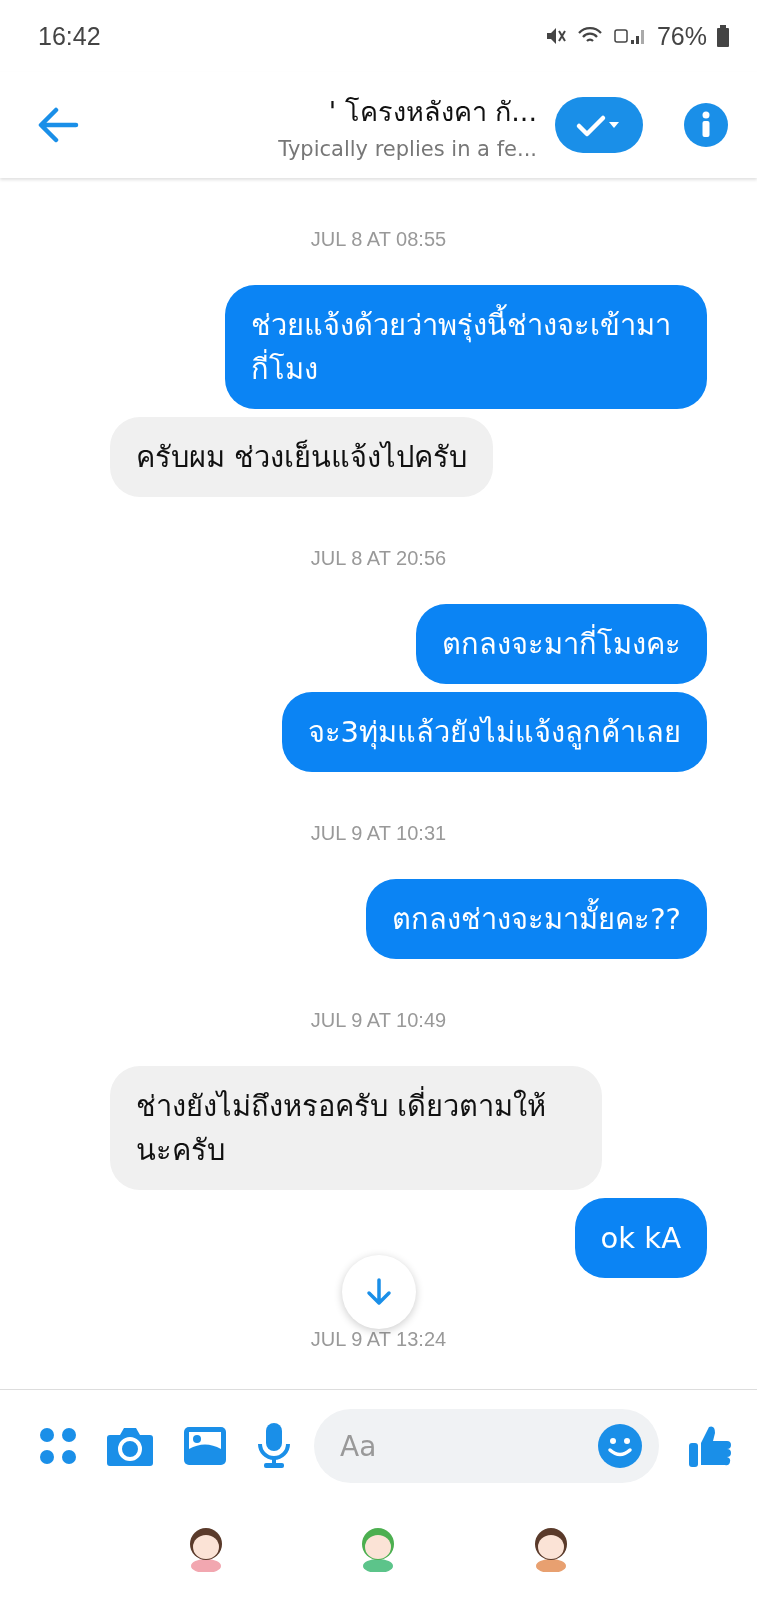 The width and height of the screenshot is (757, 1600). Describe the element at coordinates (561, 644) in the screenshot. I see `sent-message: ตกลงจะมากี่โมงคะ` at that location.